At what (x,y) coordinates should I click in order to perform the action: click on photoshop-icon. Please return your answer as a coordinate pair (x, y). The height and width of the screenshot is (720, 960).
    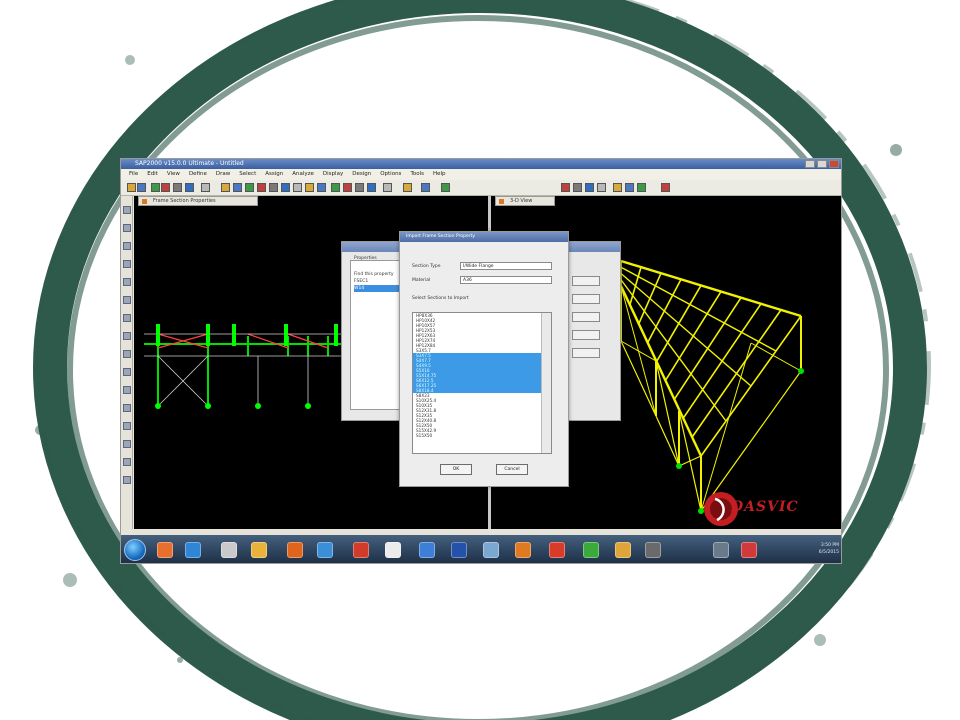
    Looking at the image, I should click on (459, 550).